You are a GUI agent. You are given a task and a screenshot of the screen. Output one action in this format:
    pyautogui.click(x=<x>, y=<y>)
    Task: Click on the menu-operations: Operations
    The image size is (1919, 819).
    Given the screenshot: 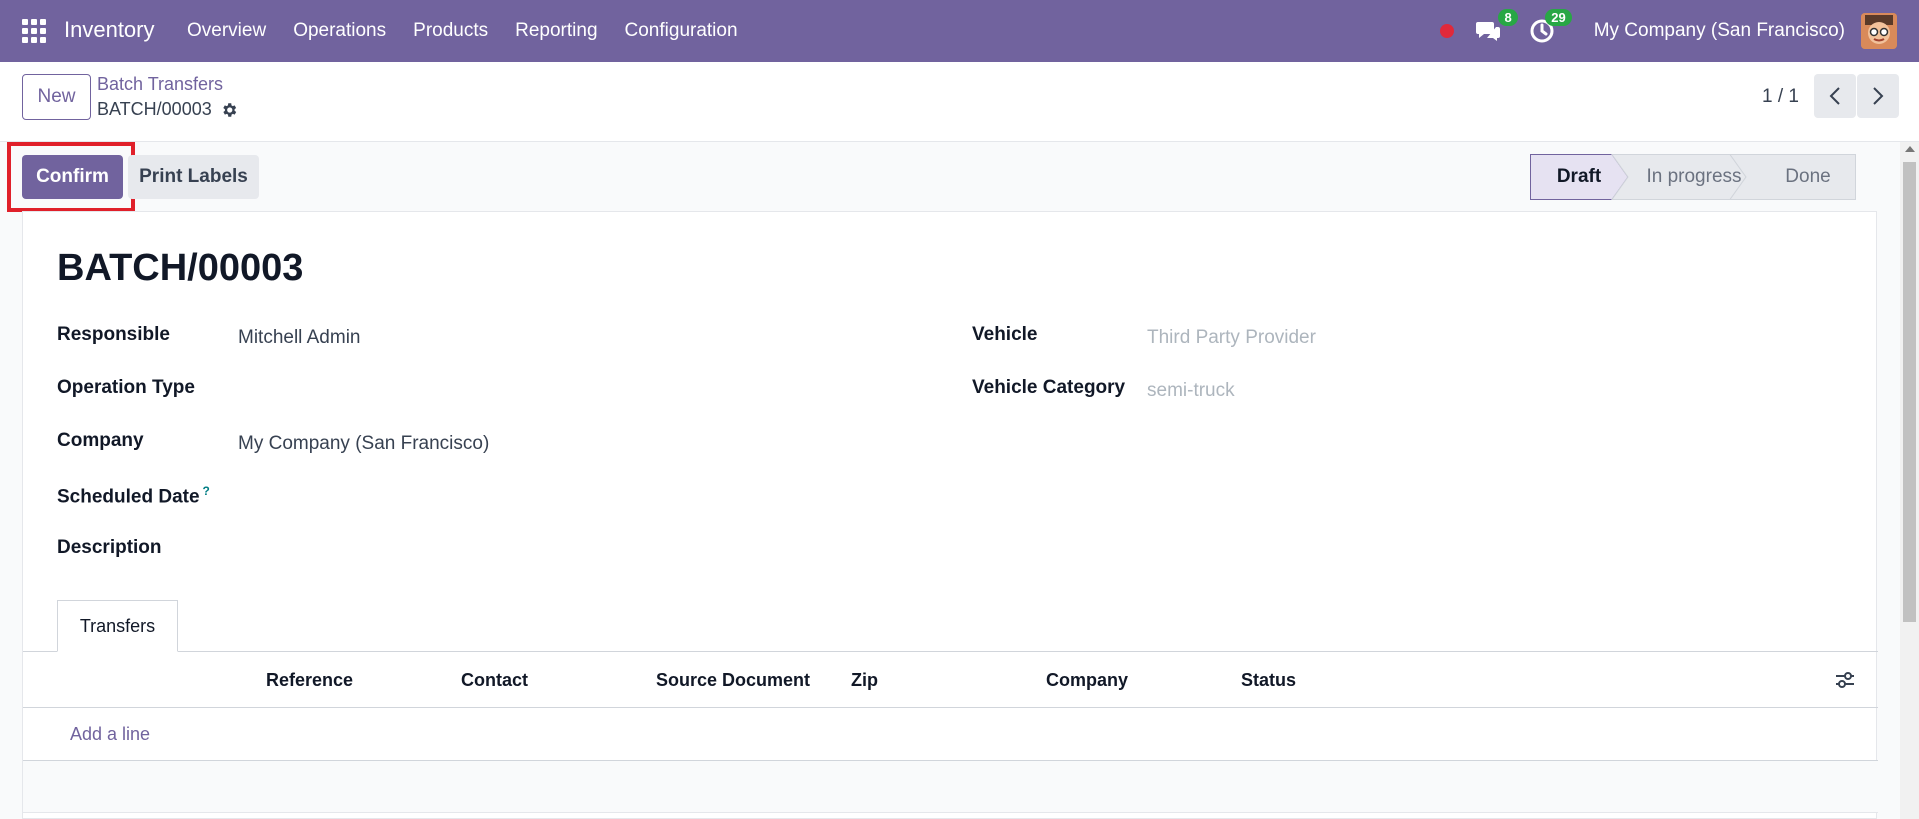 What is the action you would take?
    pyautogui.click(x=339, y=31)
    